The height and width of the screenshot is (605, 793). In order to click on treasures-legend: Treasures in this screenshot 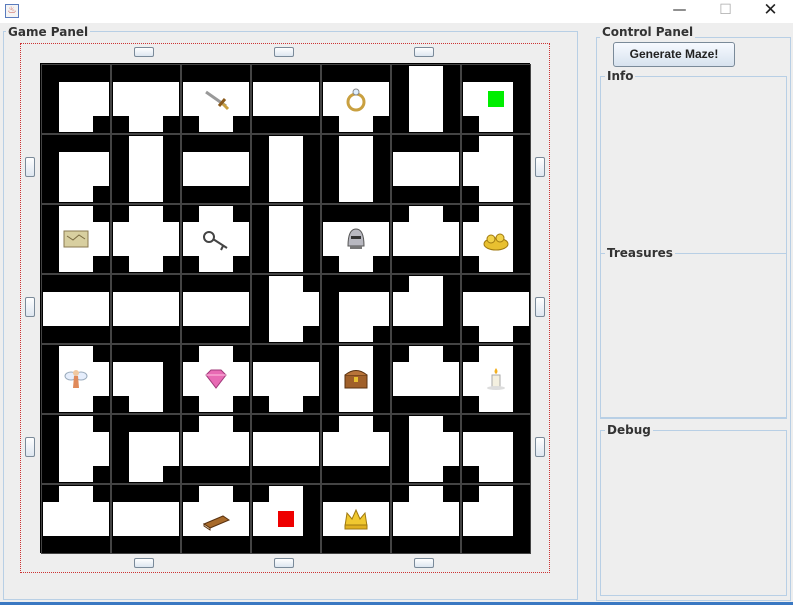, I will do `click(640, 253)`.